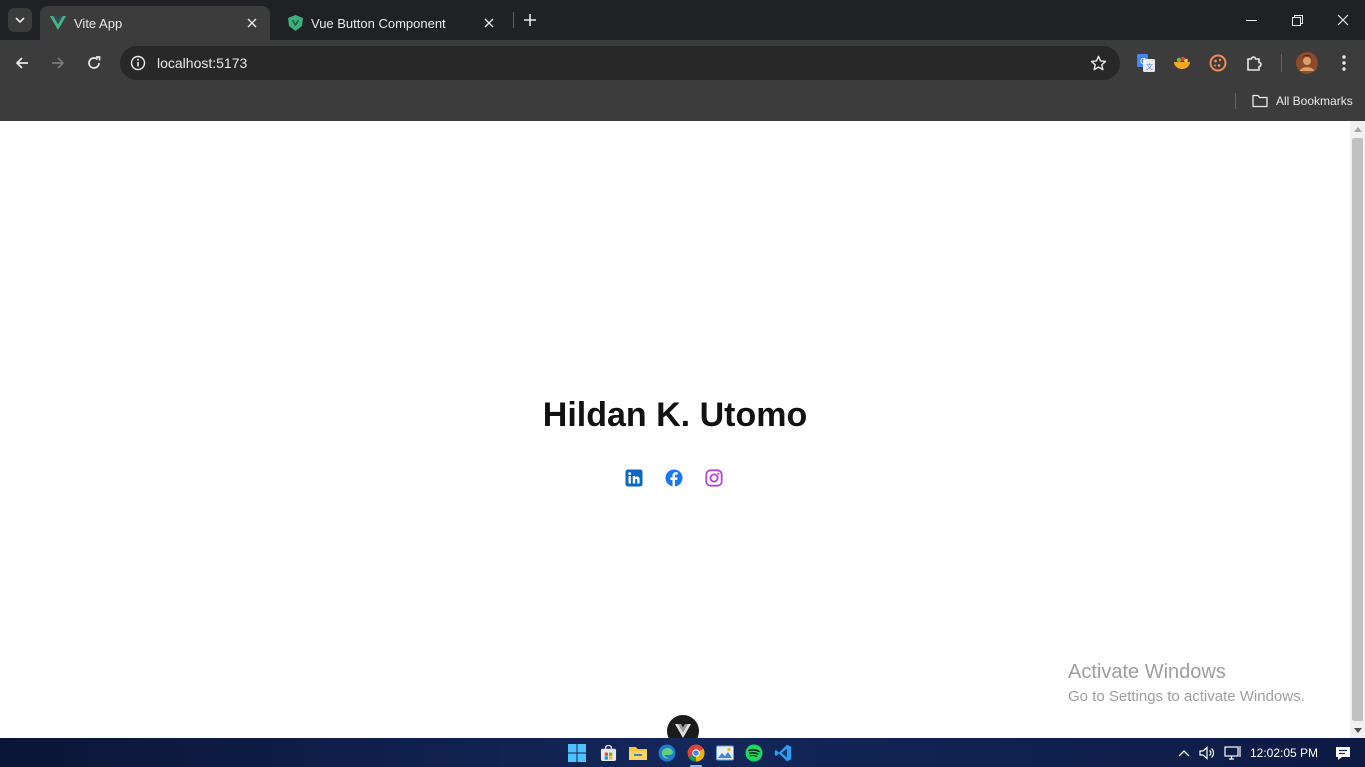 Image resolution: width=1365 pixels, height=767 pixels. I want to click on all-bookmarks-button: All Bookmarks, so click(1302, 101).